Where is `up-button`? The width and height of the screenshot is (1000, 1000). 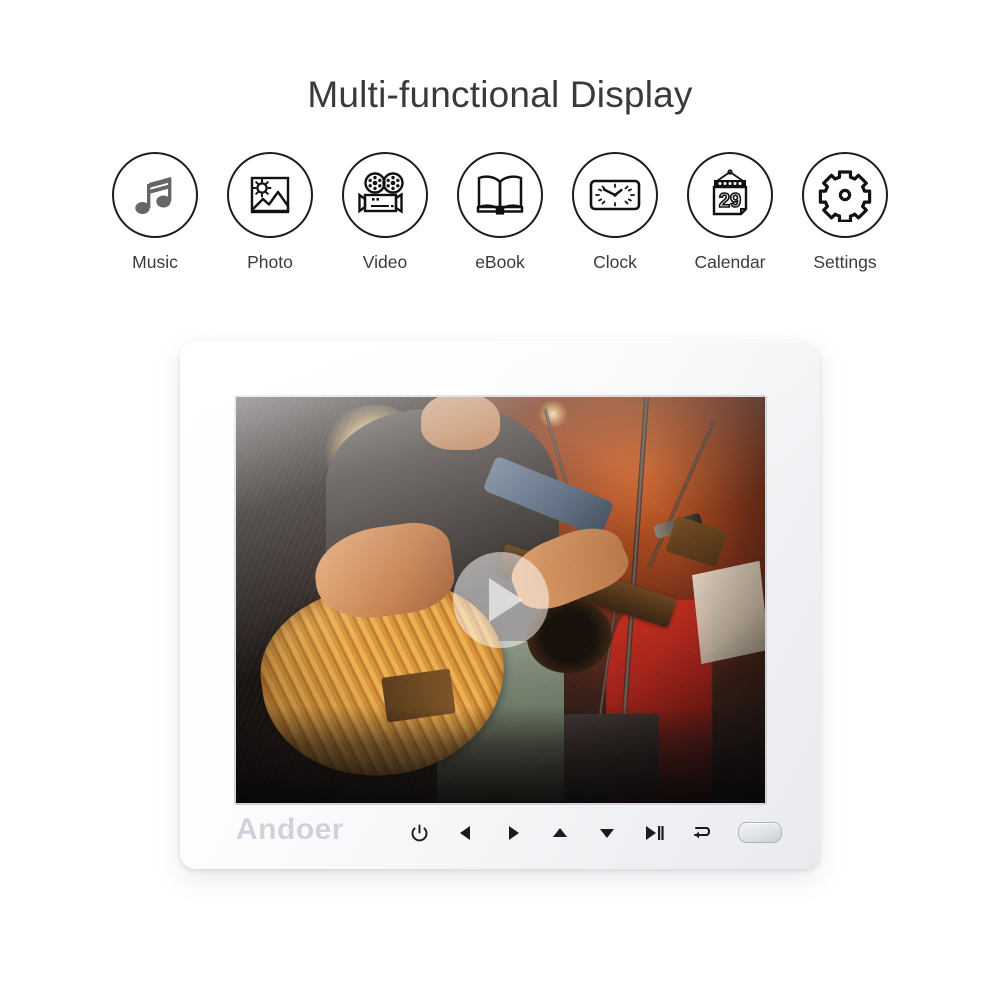 up-button is located at coordinates (560, 833).